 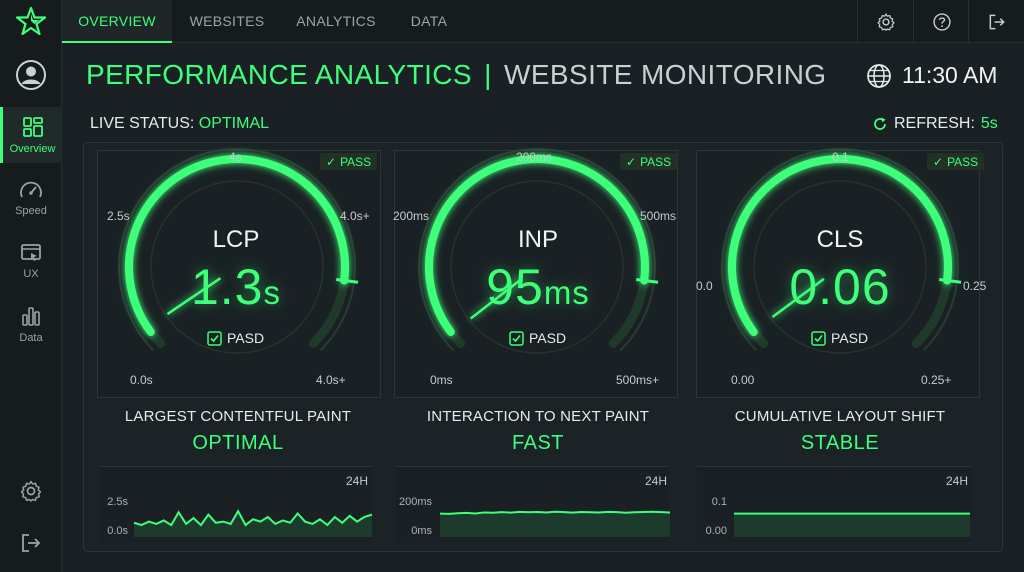 What do you see at coordinates (537, 443) in the screenshot?
I see `metric-state: FAST` at bounding box center [537, 443].